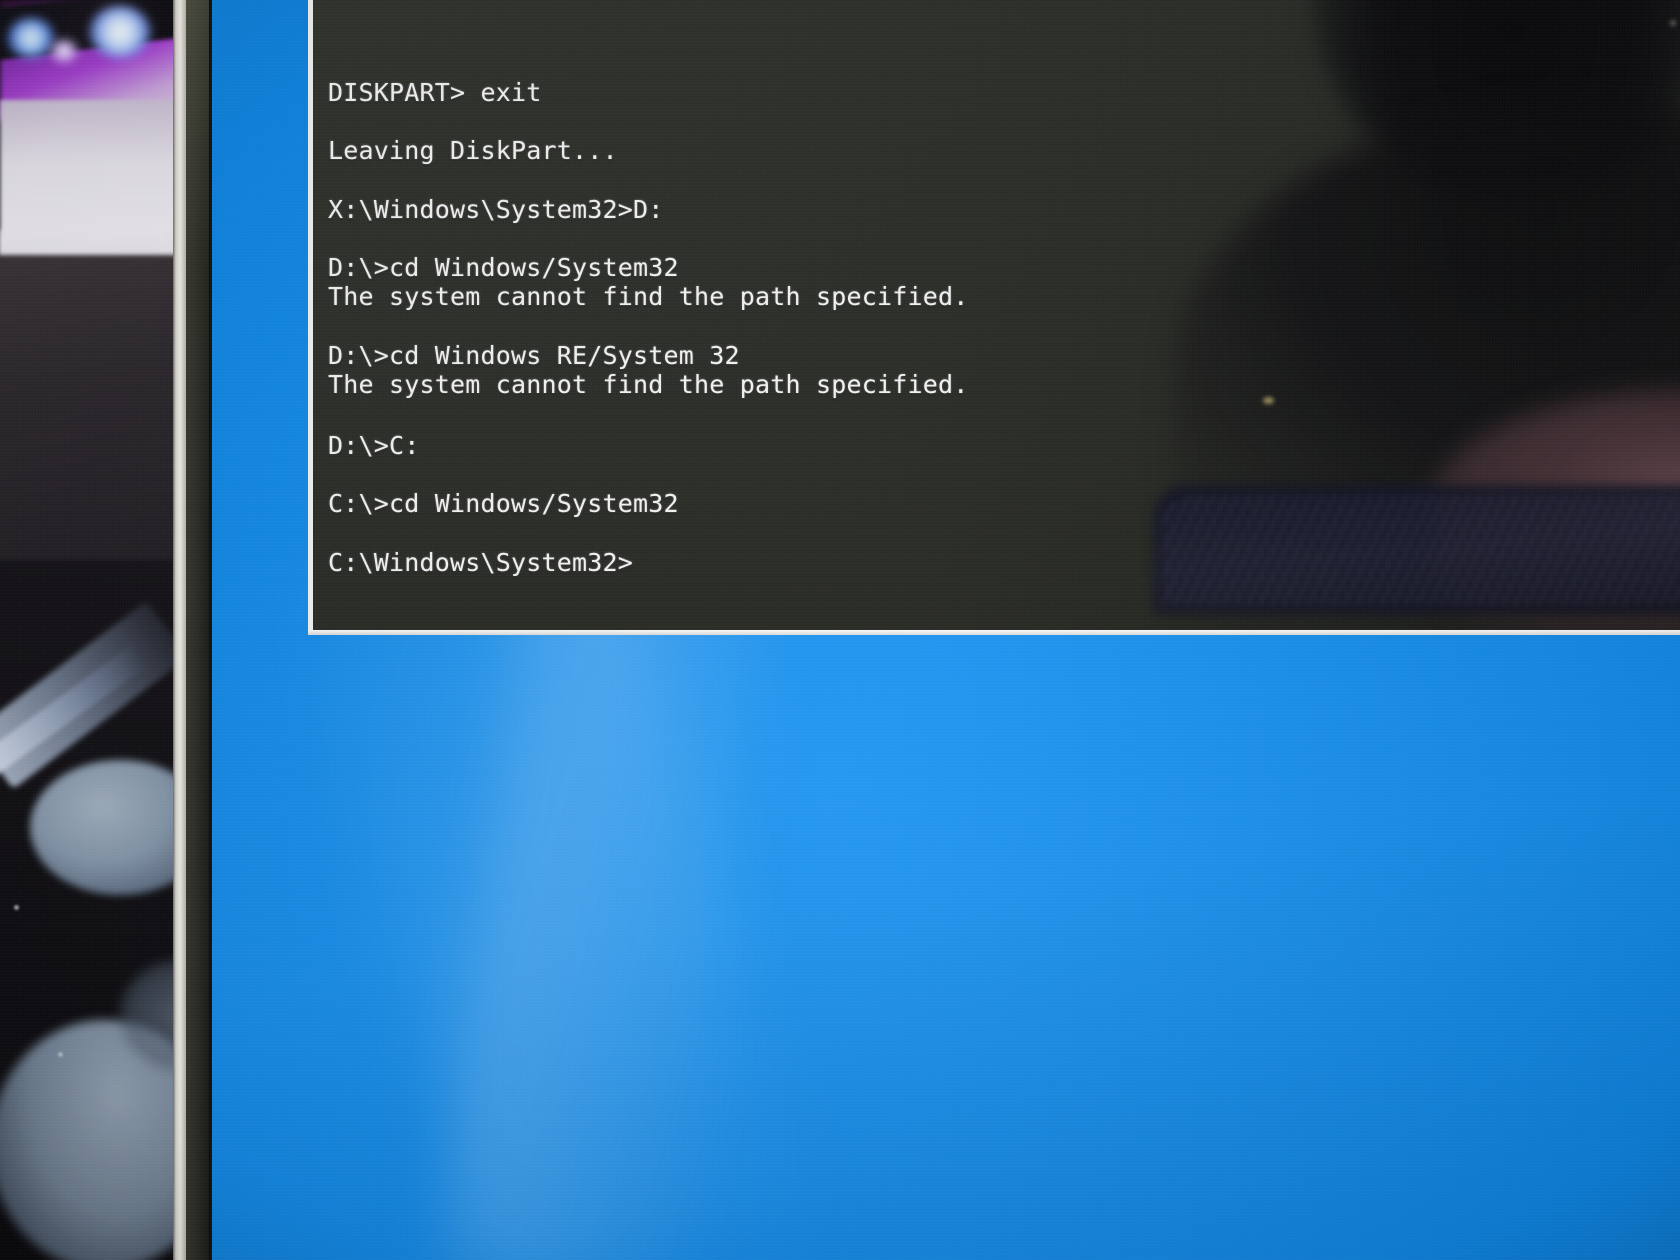 This screenshot has height=1260, width=1680. What do you see at coordinates (994, 632) in the screenshot?
I see `command-prompt-window-bottom-border` at bounding box center [994, 632].